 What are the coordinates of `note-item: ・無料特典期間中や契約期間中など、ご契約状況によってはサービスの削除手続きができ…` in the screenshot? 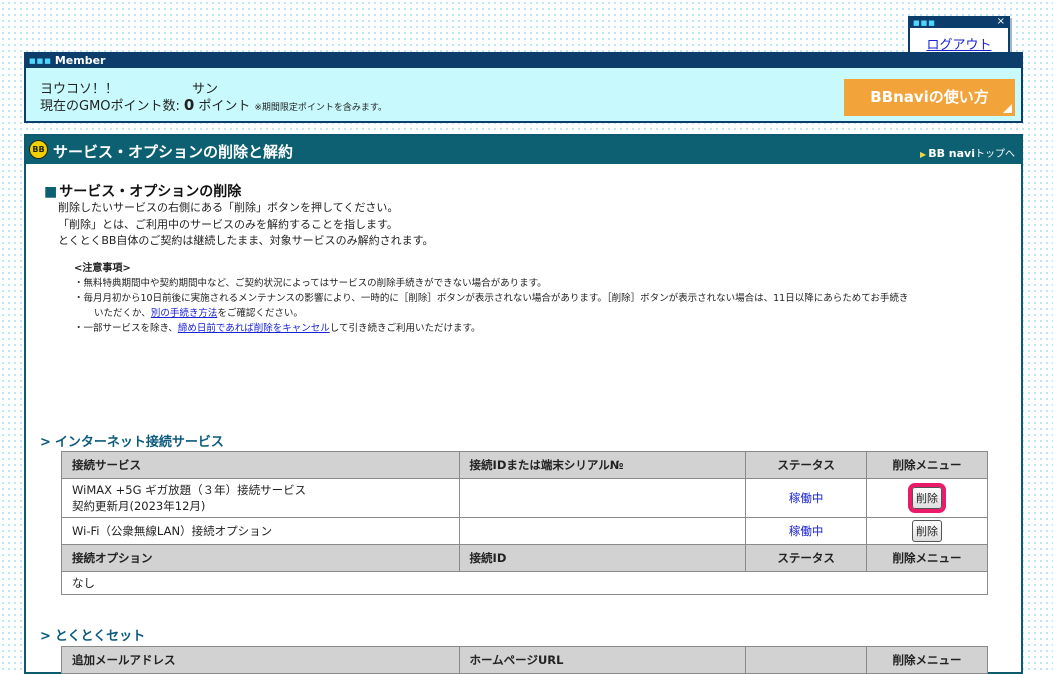 It's located at (310, 283).